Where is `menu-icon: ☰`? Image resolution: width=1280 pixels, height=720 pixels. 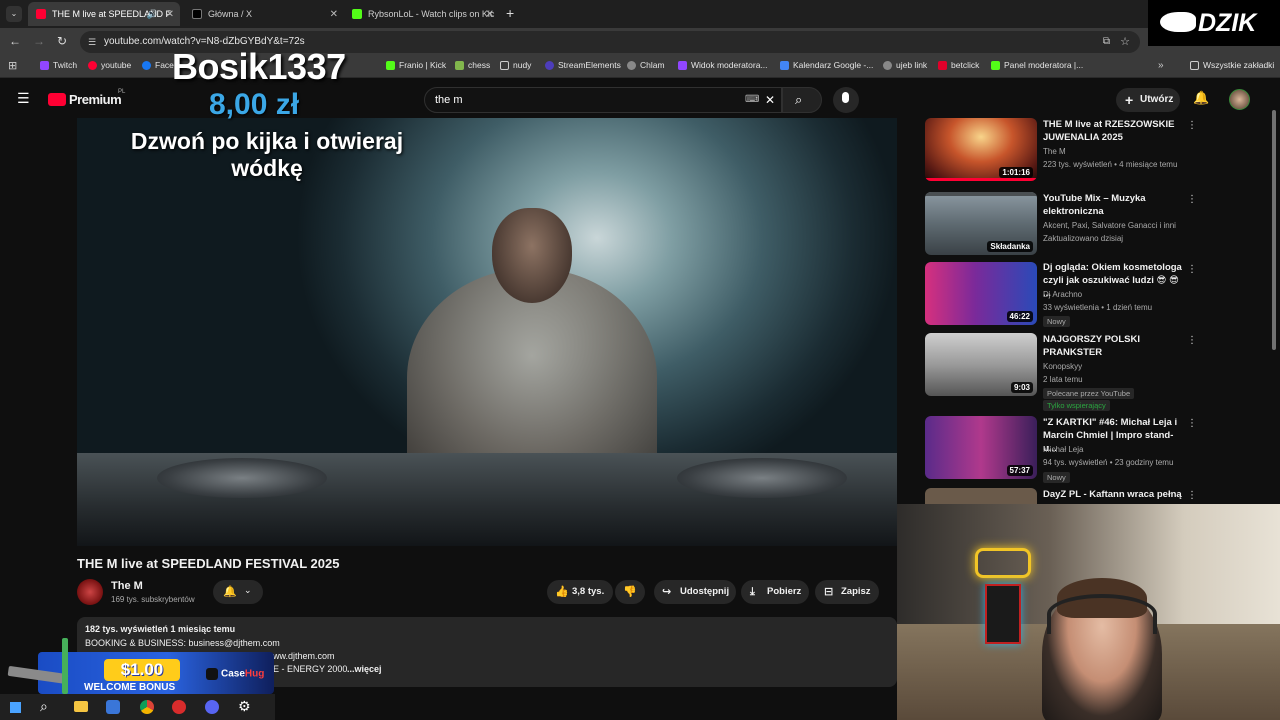 menu-icon: ☰ is located at coordinates (23, 98).